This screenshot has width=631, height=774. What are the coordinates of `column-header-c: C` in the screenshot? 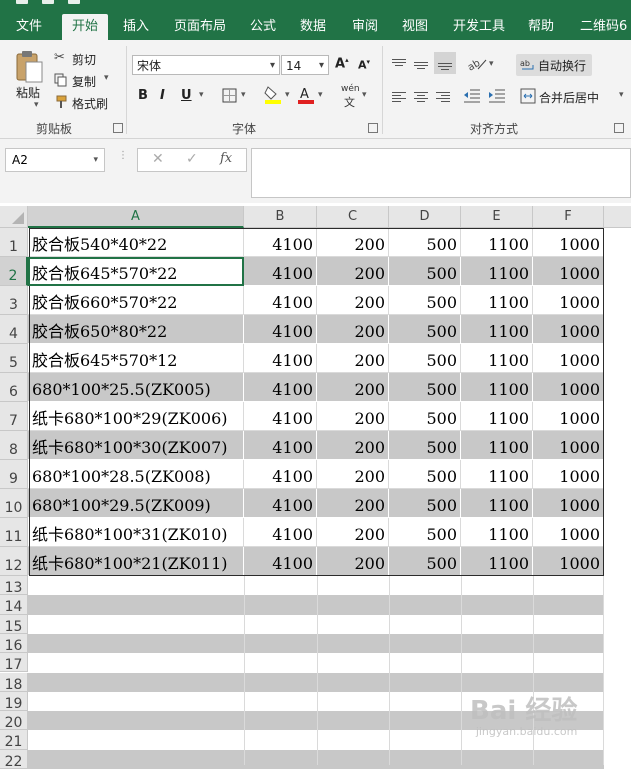 It's located at (353, 217).